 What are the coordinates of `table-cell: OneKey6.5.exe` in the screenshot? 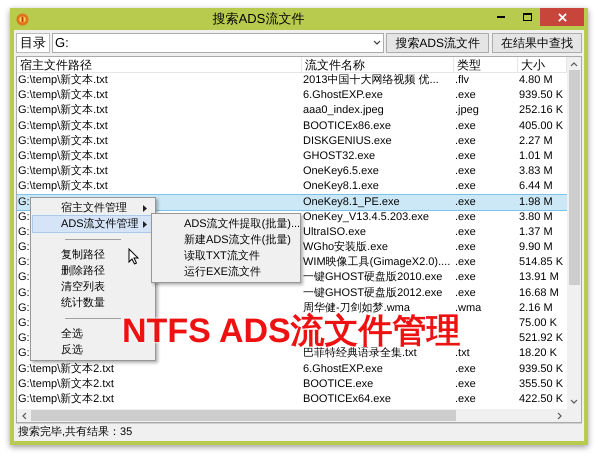 It's located at (341, 171).